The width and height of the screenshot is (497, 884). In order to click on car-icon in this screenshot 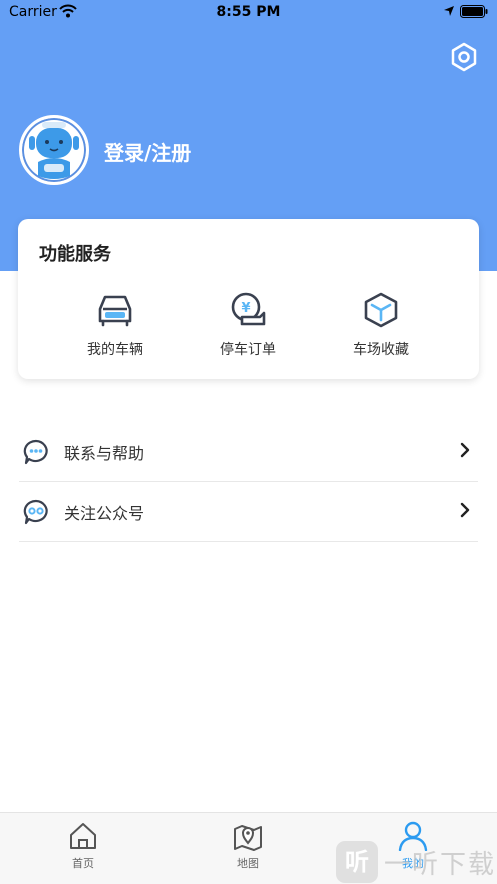, I will do `click(115, 311)`.